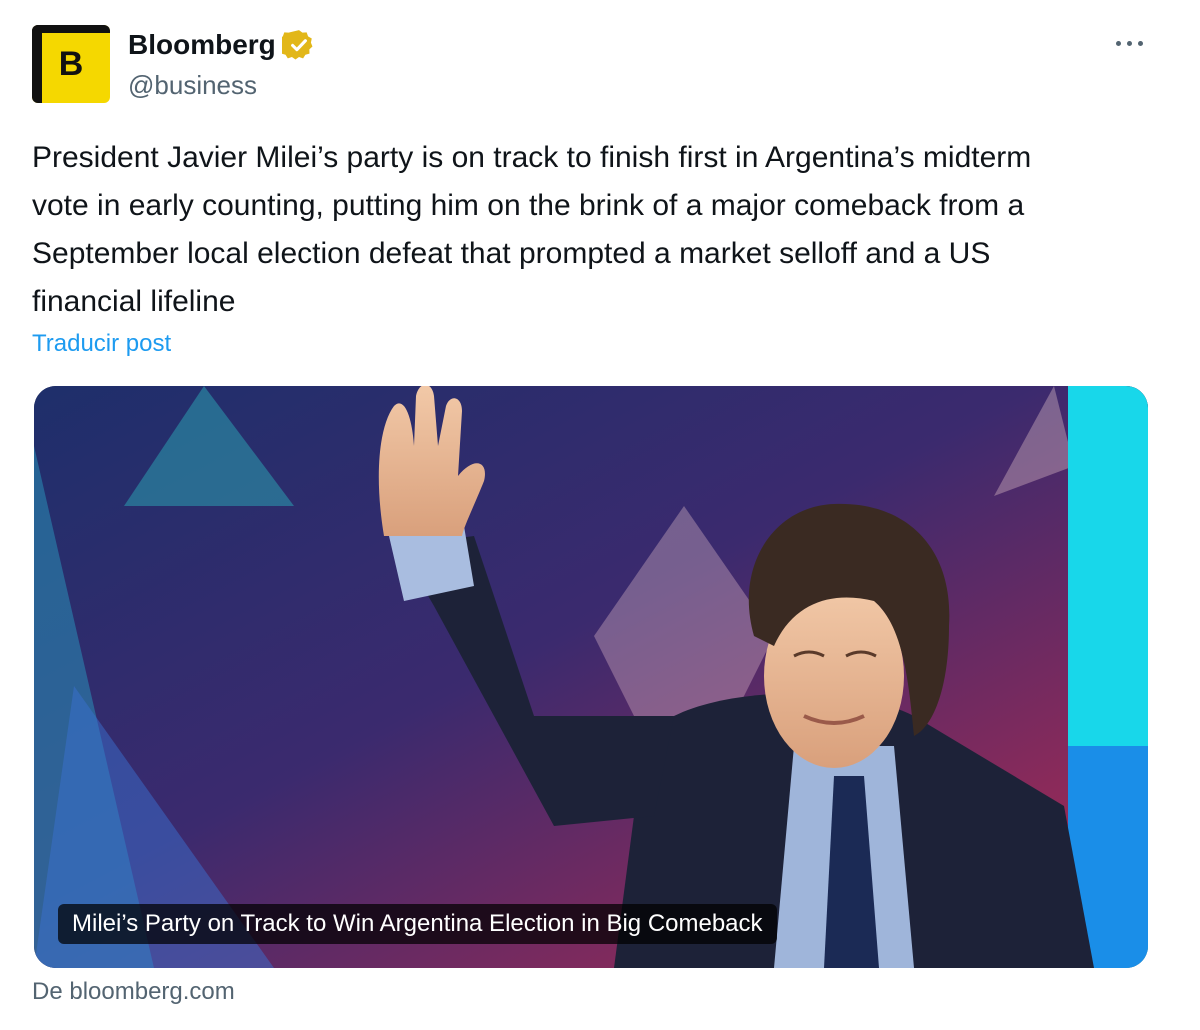 Image resolution: width=1200 pixels, height=1030 pixels. What do you see at coordinates (192, 85) in the screenshot?
I see `author-handle: @business` at bounding box center [192, 85].